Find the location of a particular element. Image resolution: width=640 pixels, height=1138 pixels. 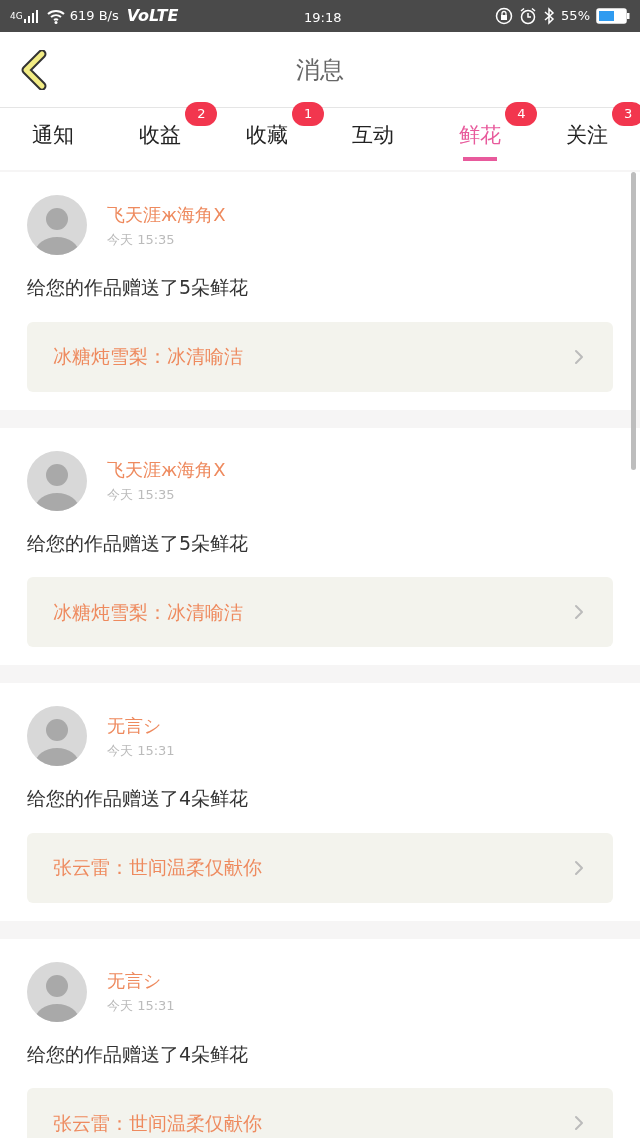

rotation-lock-icon is located at coordinates (504, 16).